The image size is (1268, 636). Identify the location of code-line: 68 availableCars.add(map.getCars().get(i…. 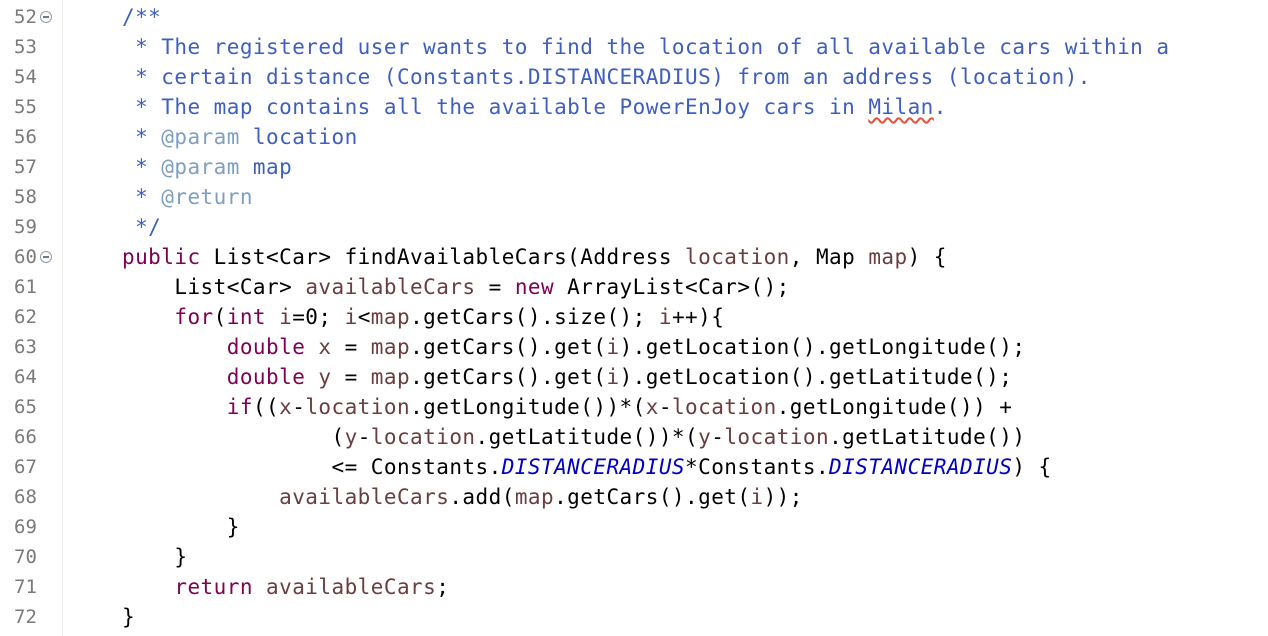
(634, 497).